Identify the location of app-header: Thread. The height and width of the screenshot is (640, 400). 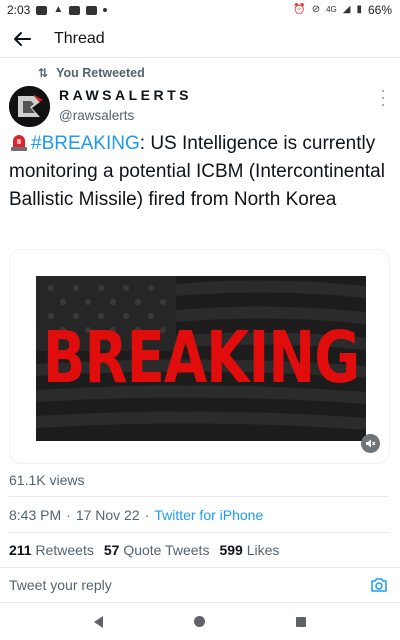
(200, 39).